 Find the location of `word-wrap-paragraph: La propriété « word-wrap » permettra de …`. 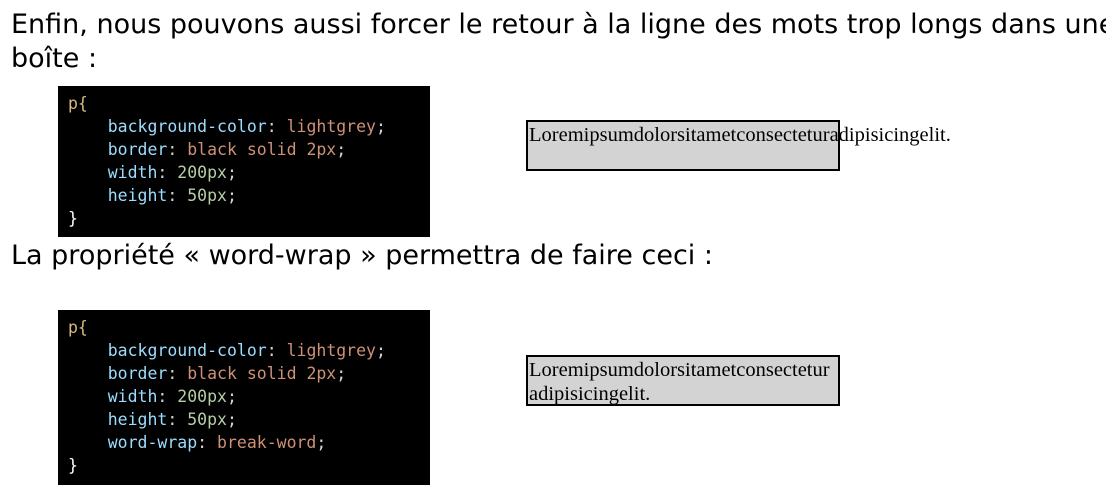

word-wrap-paragraph: La propriété « word-wrap » permettra de … is located at coordinates (362, 256).